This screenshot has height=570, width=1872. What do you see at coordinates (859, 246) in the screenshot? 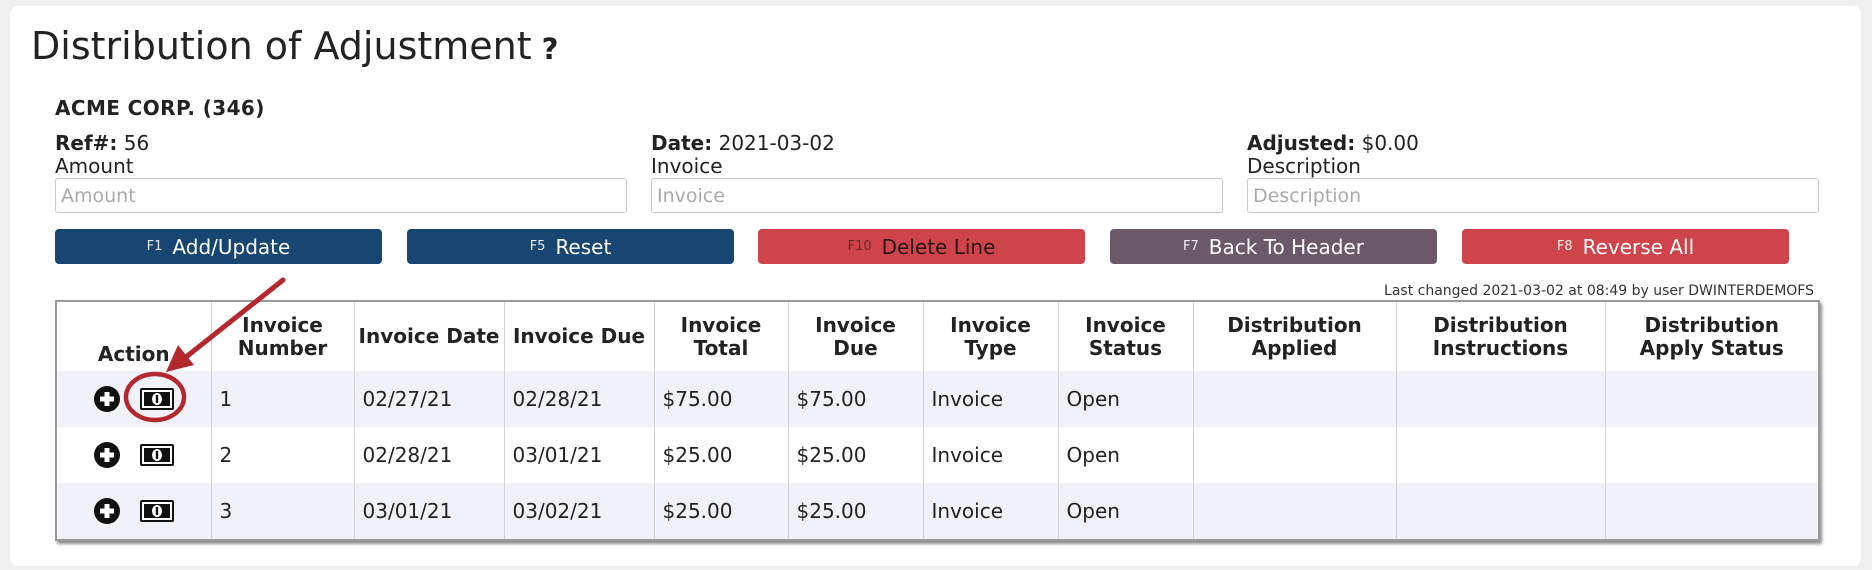
I see `delete-line-key: F10` at bounding box center [859, 246].